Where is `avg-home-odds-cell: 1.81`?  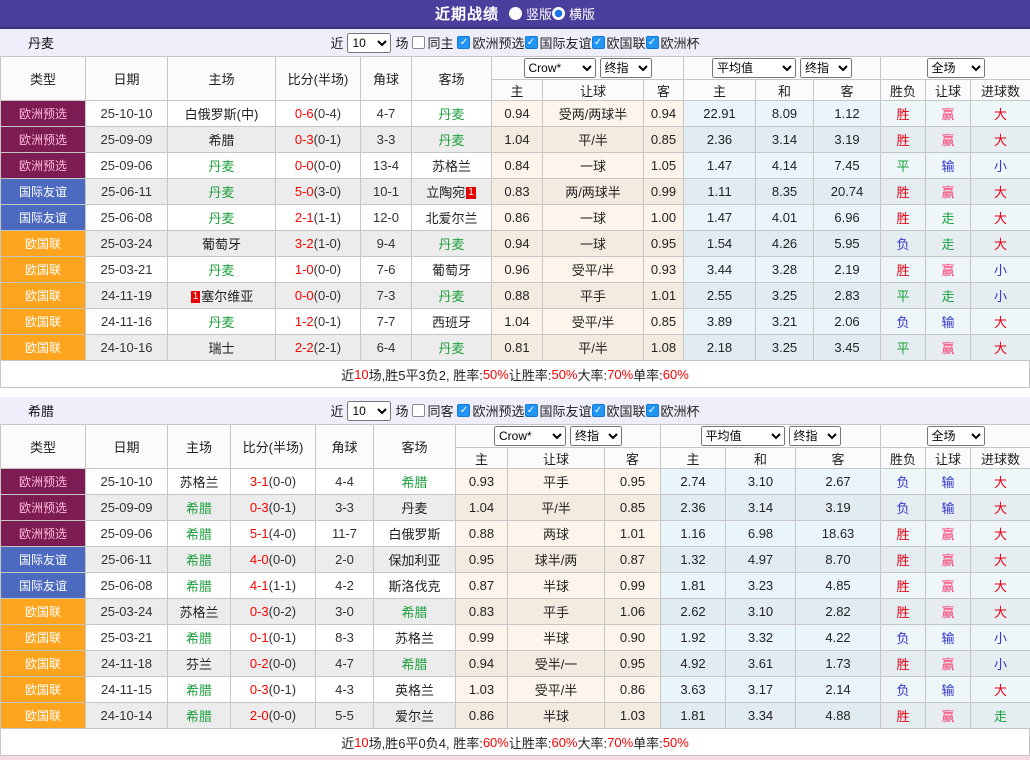
avg-home-odds-cell: 1.81 is located at coordinates (693, 586).